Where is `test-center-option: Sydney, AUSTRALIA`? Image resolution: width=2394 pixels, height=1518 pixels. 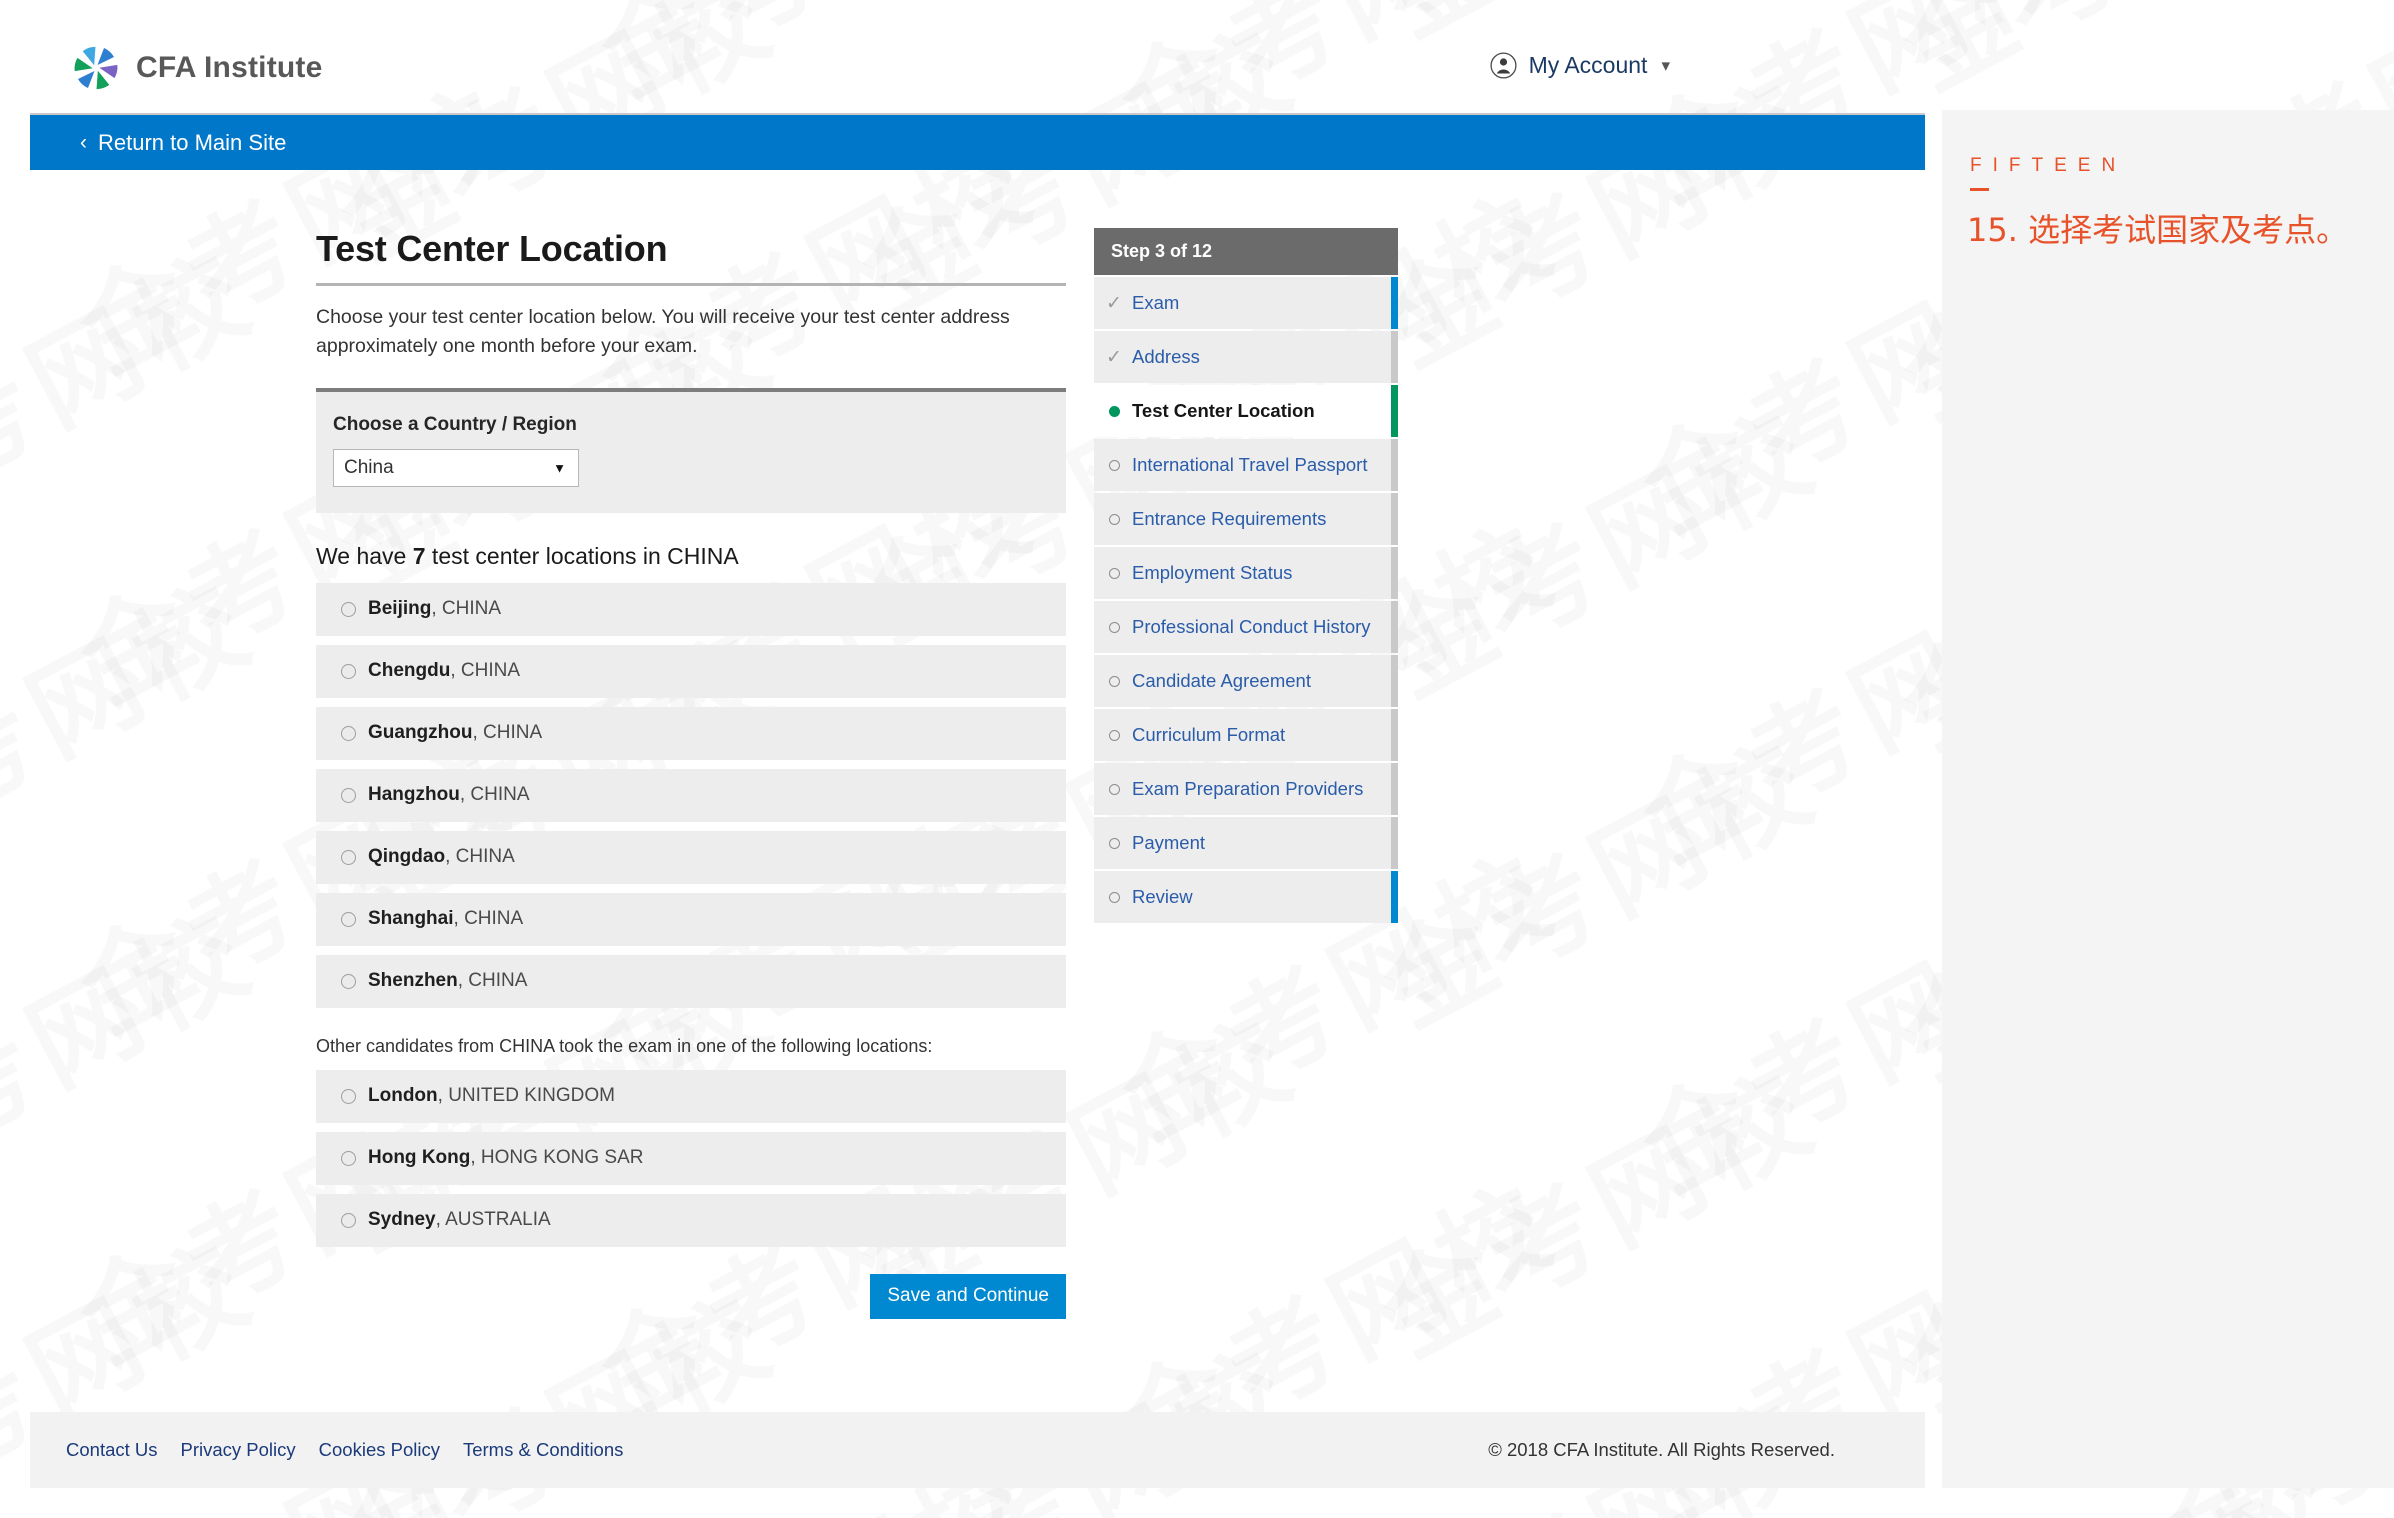
test-center-option: Sydney, AUSTRALIA is located at coordinates (691, 1220).